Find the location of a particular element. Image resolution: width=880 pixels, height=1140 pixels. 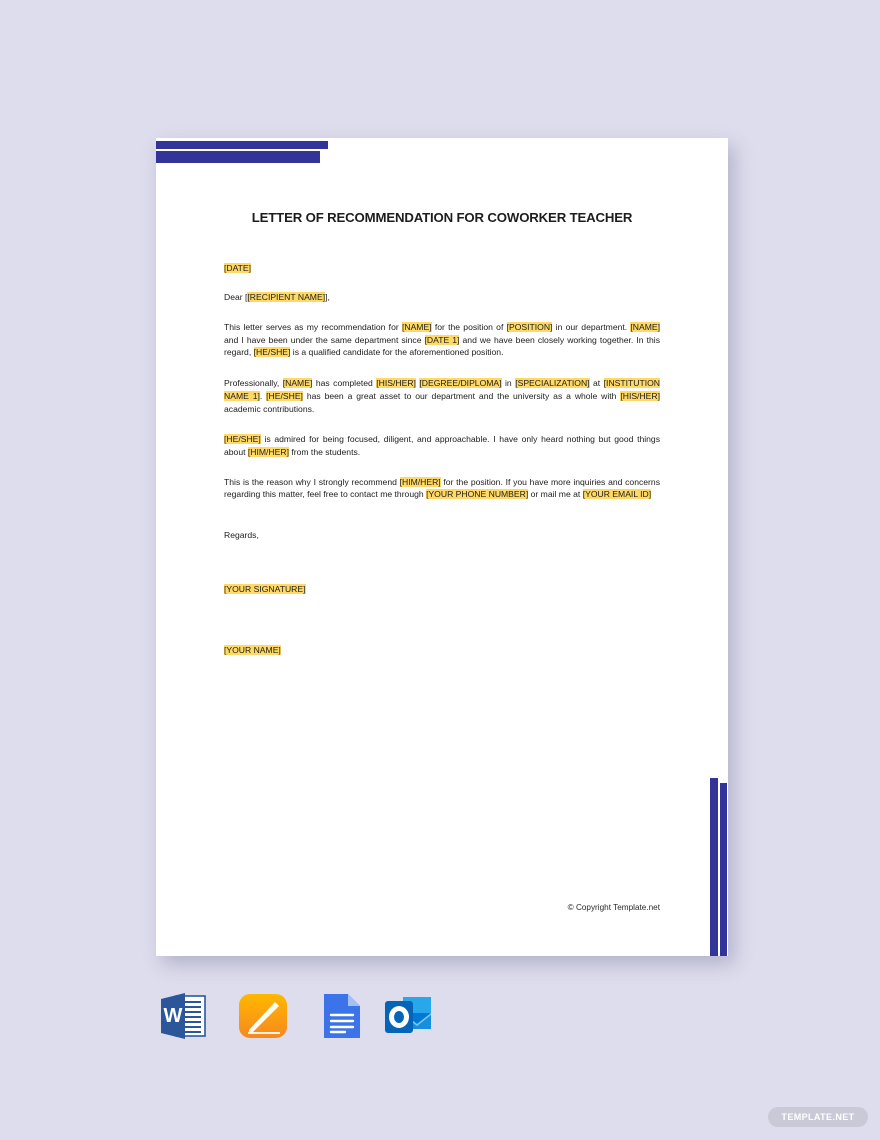

degree-placeholder: [DEGREE/DIPLOMA] is located at coordinates (460, 383).